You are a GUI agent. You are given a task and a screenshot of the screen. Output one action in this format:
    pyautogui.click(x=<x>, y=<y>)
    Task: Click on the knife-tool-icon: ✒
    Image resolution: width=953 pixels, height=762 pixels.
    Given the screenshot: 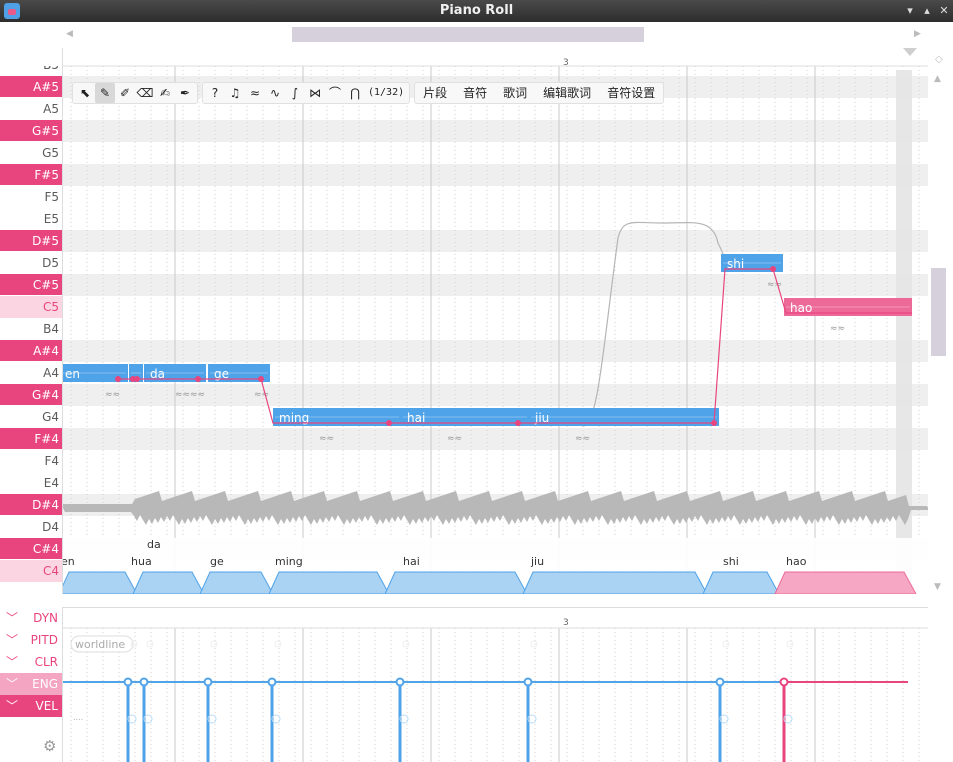 What is the action you would take?
    pyautogui.click(x=185, y=93)
    